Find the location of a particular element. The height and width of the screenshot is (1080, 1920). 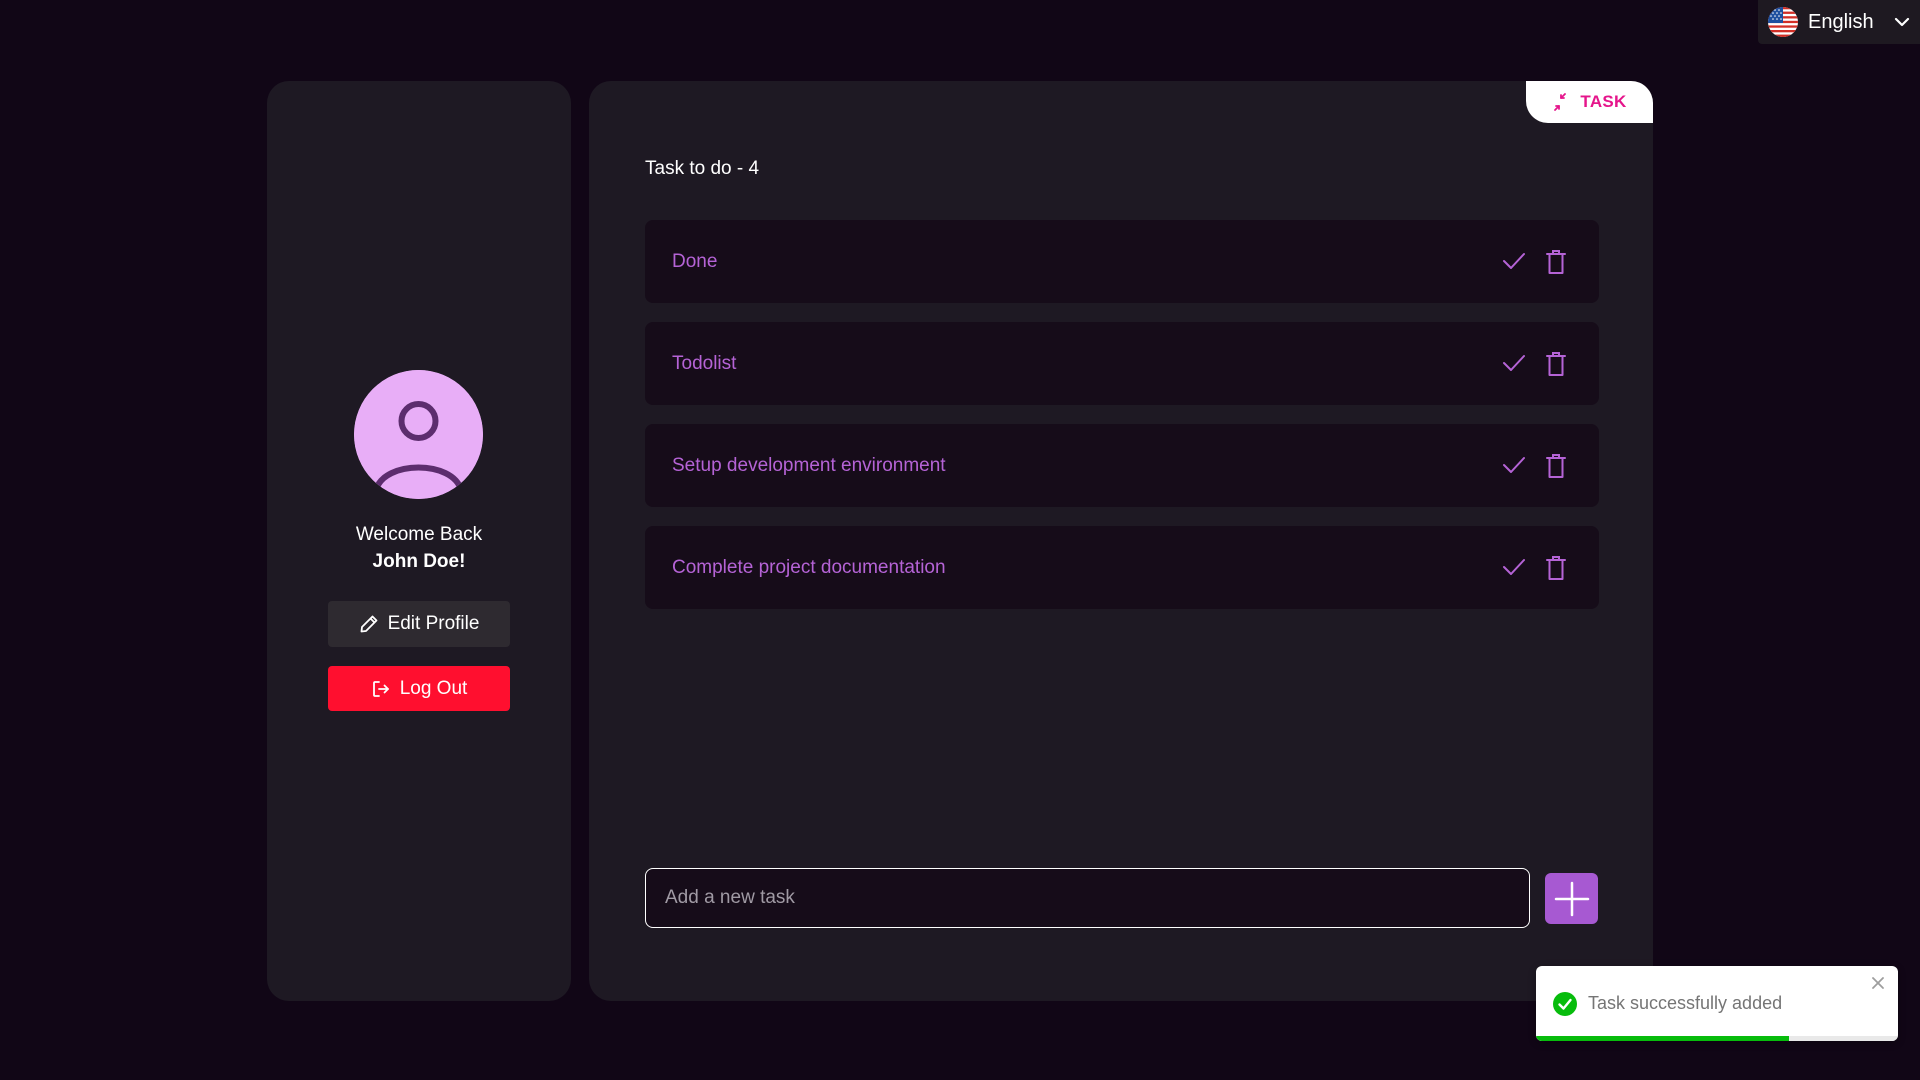

add-task-button is located at coordinates (1571, 898).